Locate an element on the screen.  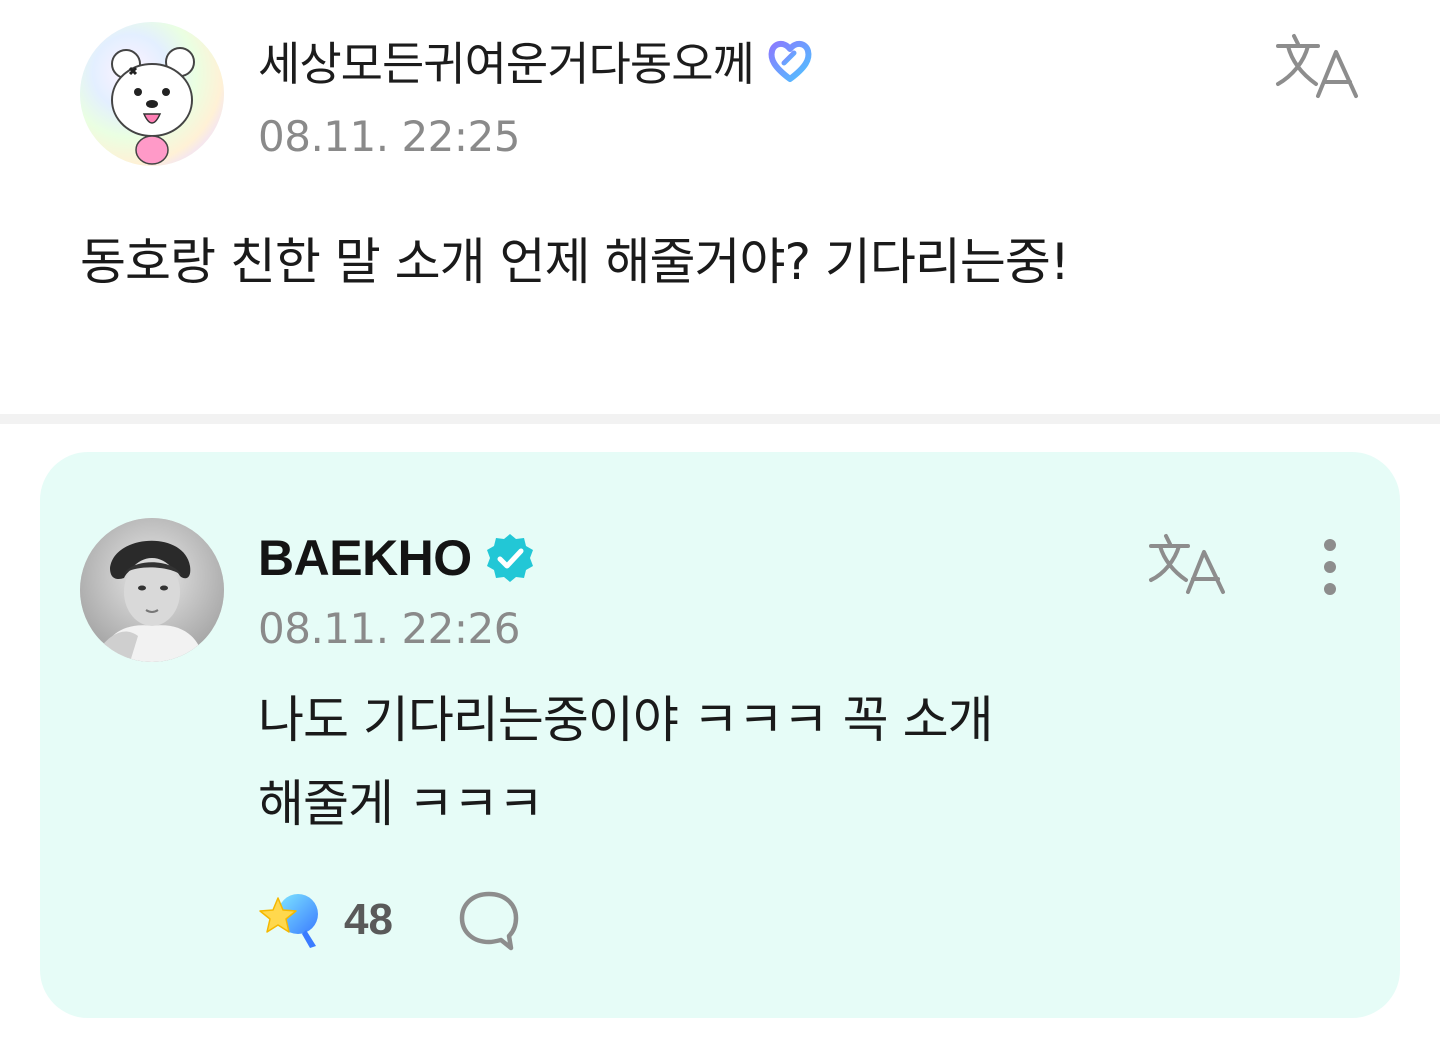
post-timestamp: 08.11. 22:25 is located at coordinates (389, 136).